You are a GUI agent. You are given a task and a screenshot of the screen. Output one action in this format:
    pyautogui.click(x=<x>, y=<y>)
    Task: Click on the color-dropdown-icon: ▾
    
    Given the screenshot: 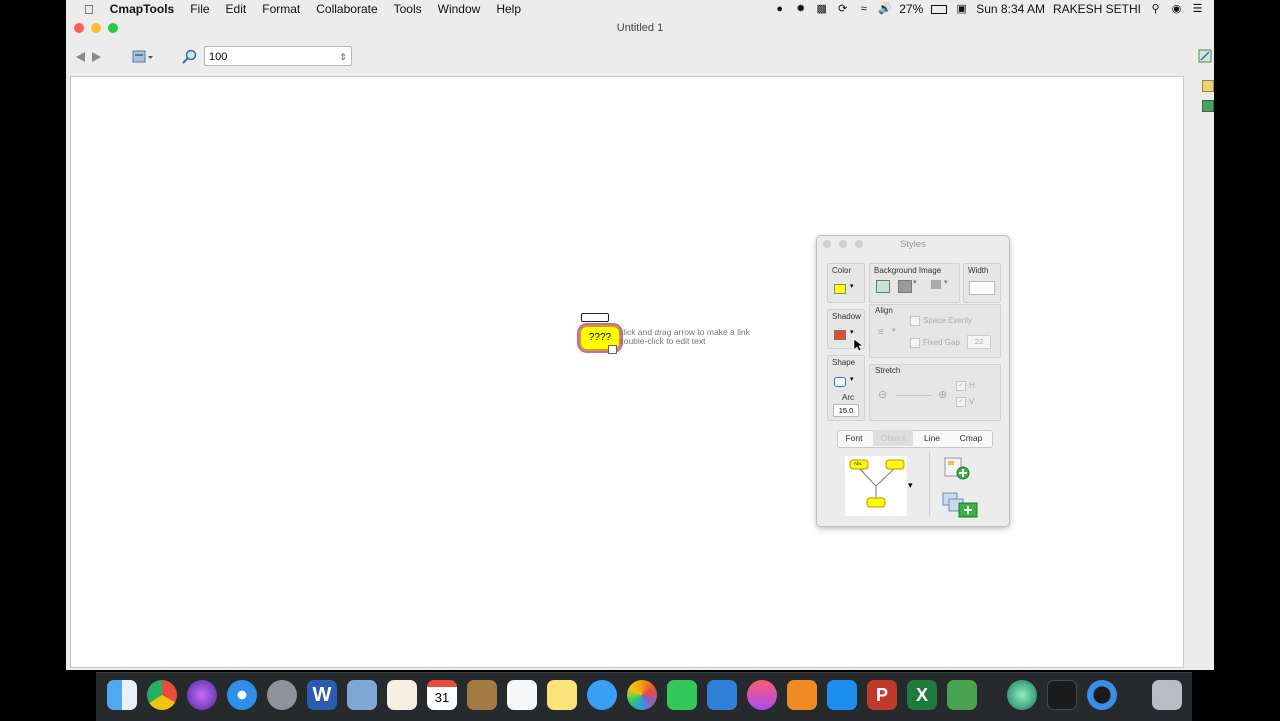 What is the action you would take?
    pyautogui.click(x=852, y=286)
    